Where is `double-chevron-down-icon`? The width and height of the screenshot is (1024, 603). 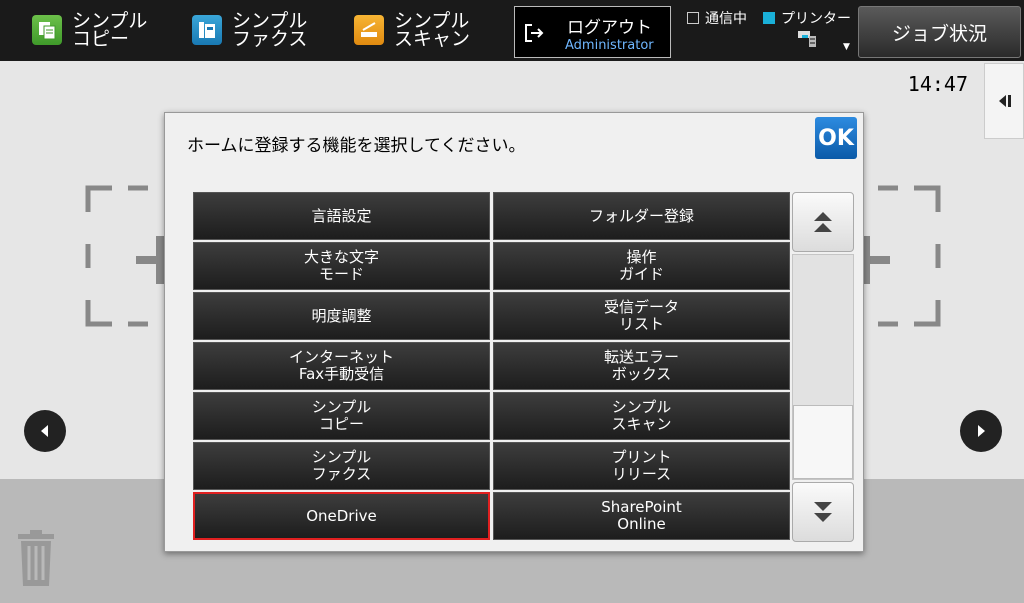
double-chevron-down-icon is located at coordinates (823, 512).